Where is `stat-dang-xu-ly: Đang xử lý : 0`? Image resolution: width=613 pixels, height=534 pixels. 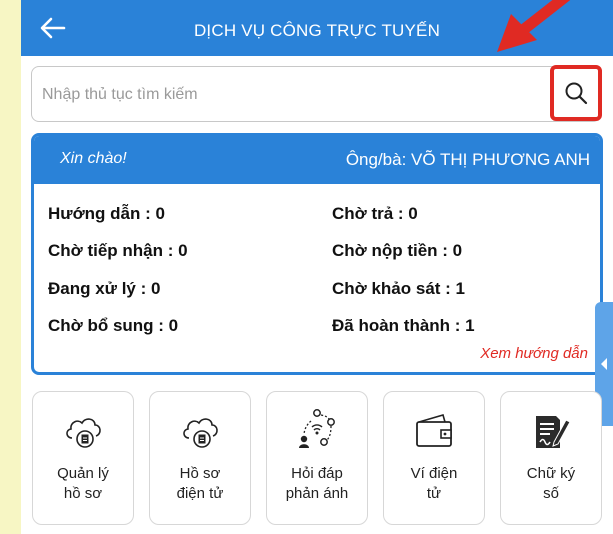 stat-dang-xu-ly: Đang xử lý : 0 is located at coordinates (104, 288).